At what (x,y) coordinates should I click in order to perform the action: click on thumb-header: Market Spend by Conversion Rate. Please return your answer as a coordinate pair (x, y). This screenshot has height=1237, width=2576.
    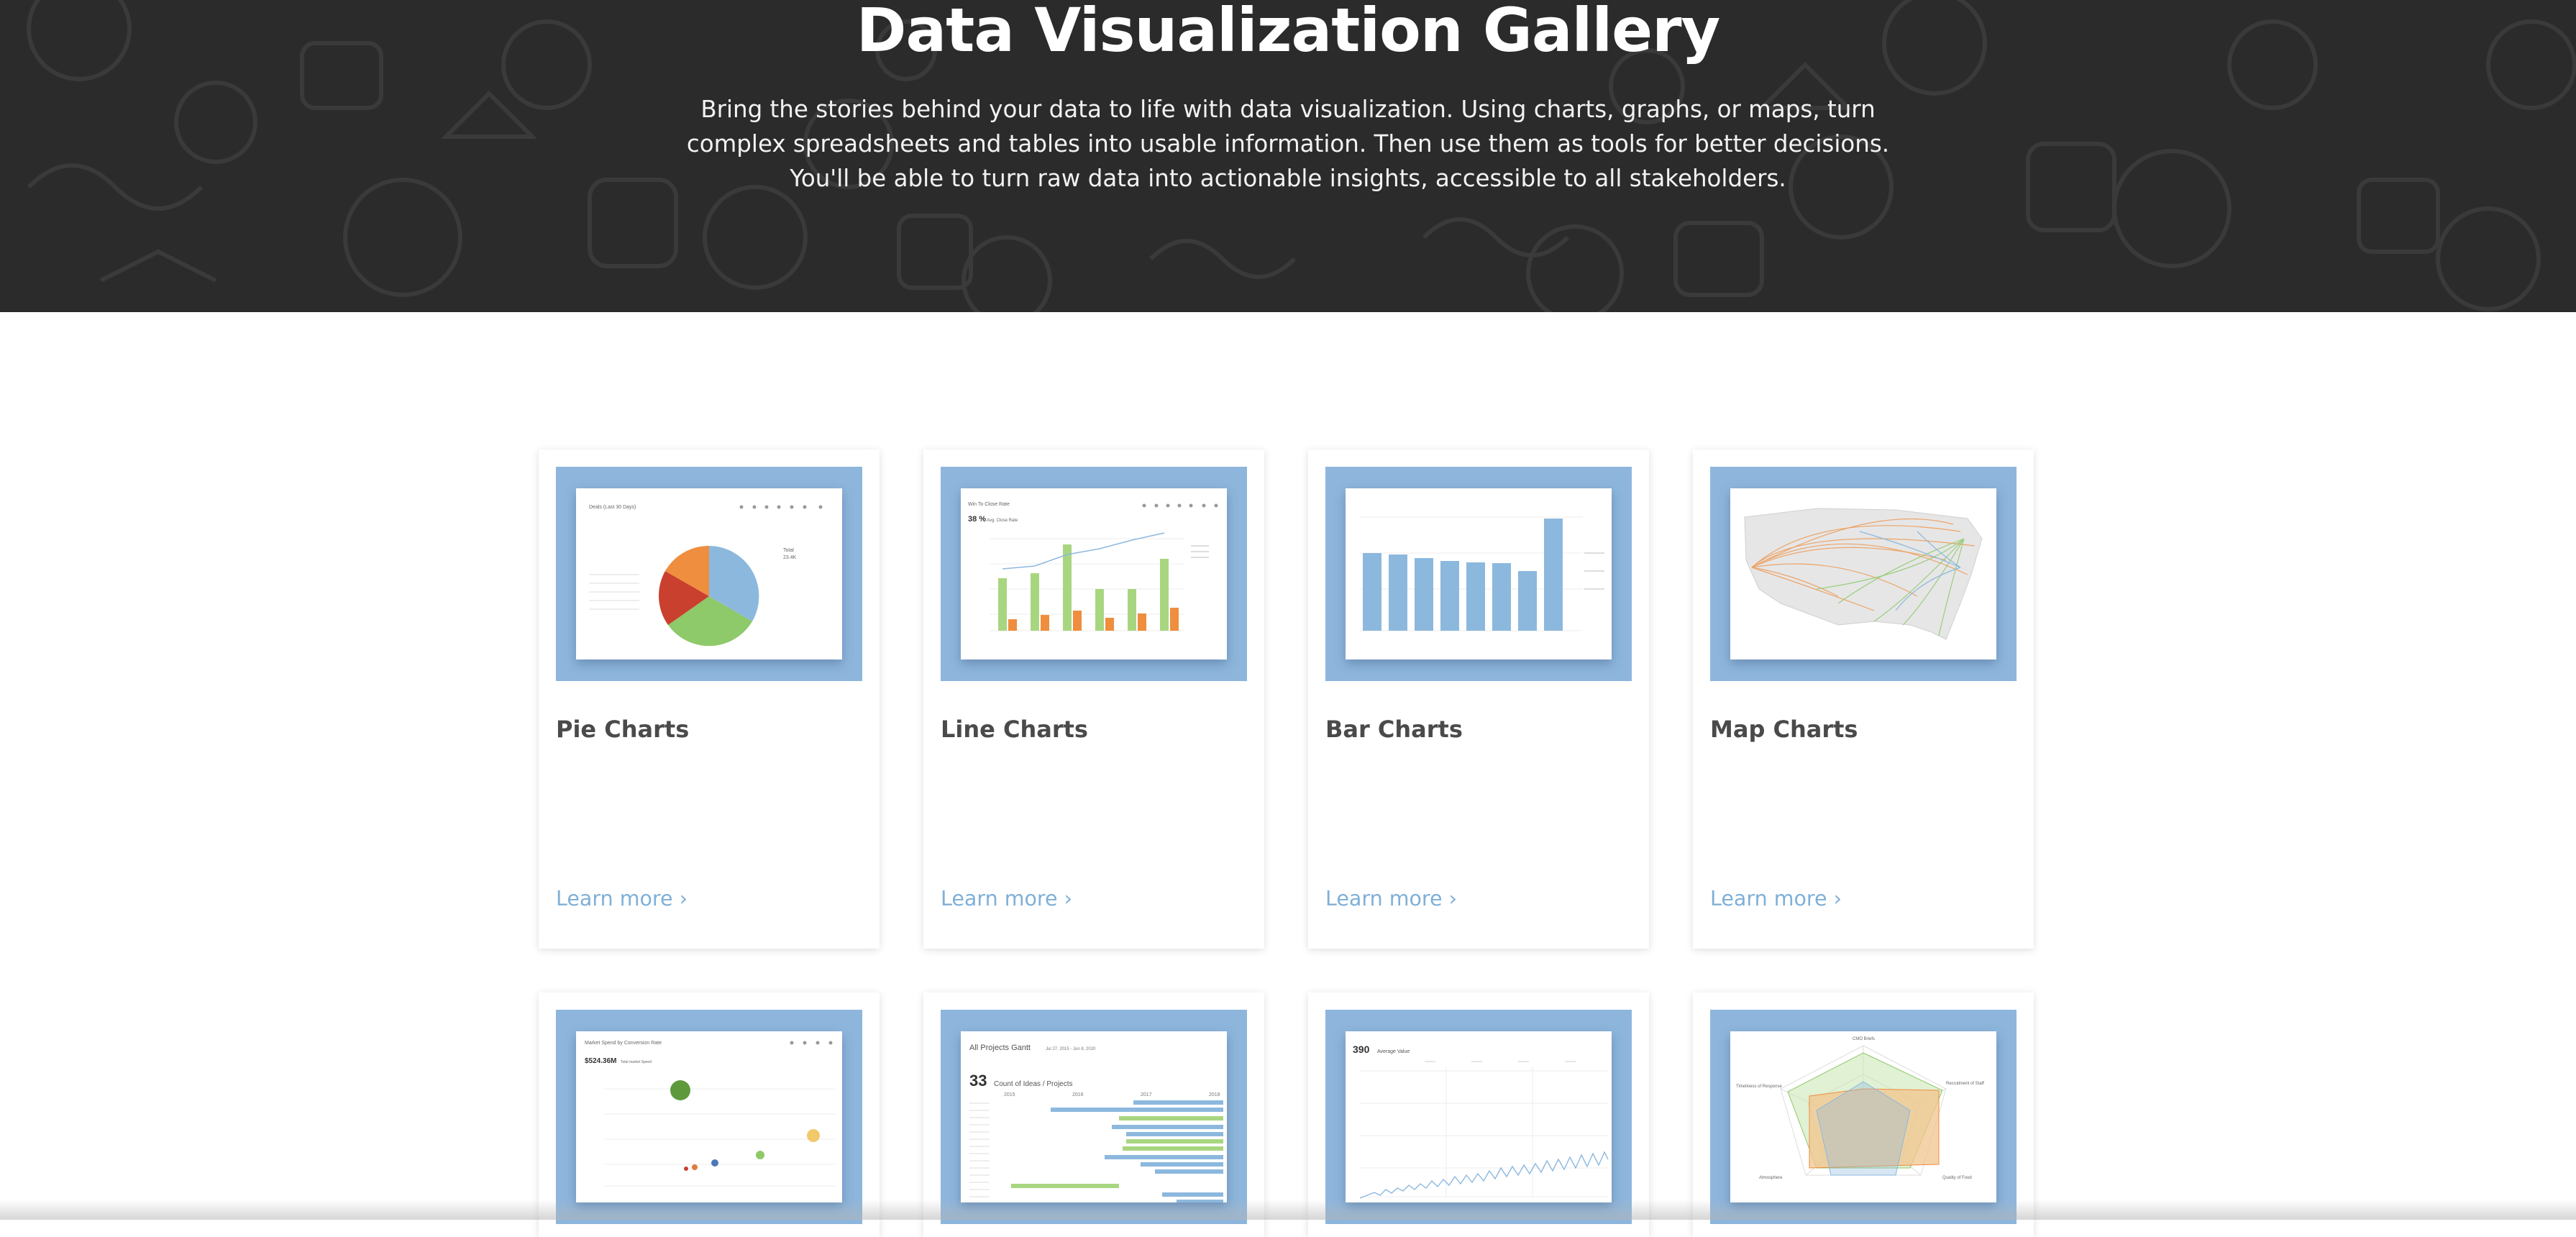
    Looking at the image, I should click on (623, 1043).